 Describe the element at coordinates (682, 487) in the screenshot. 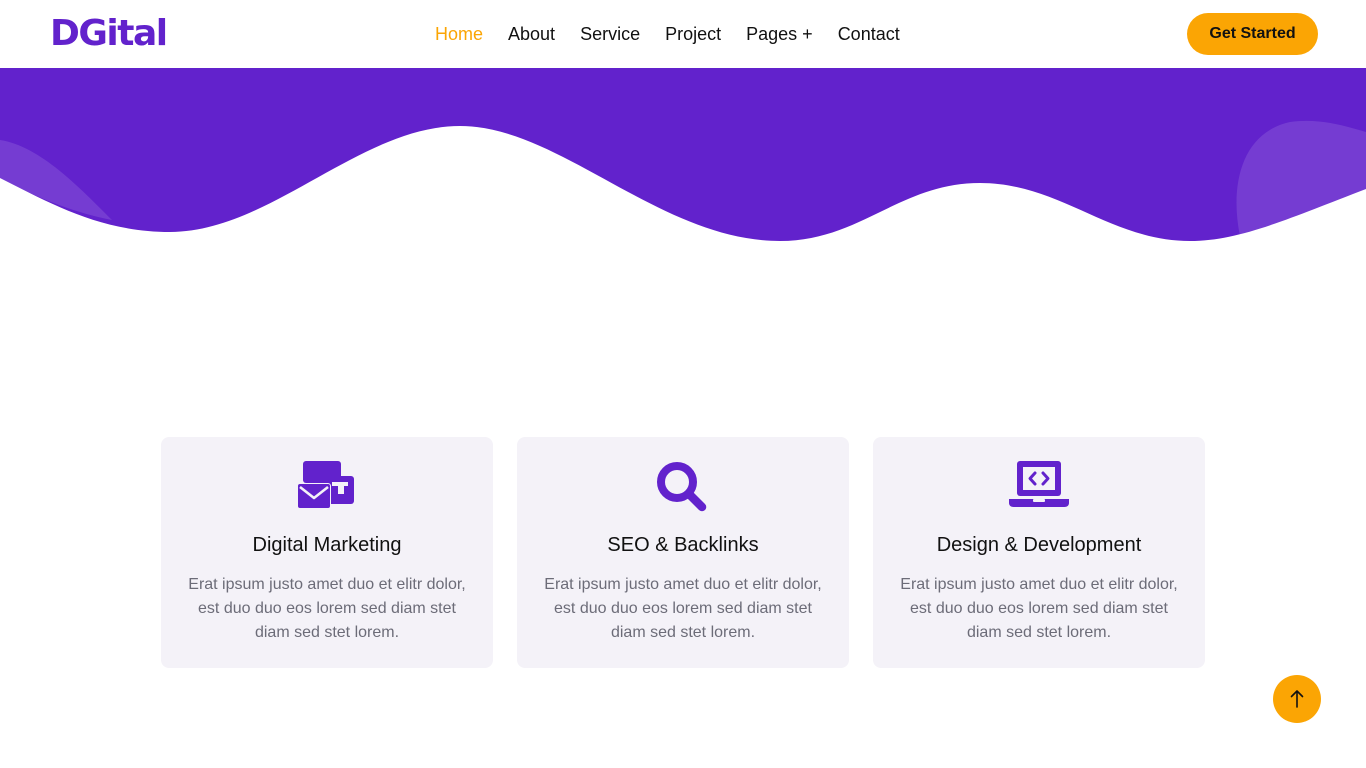

I see `search-icon` at that location.